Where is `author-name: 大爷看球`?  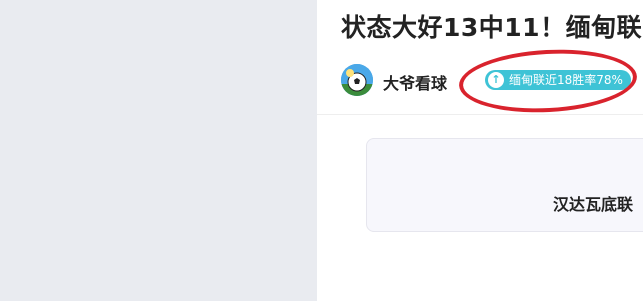 author-name: 大爷看球 is located at coordinates (415, 82).